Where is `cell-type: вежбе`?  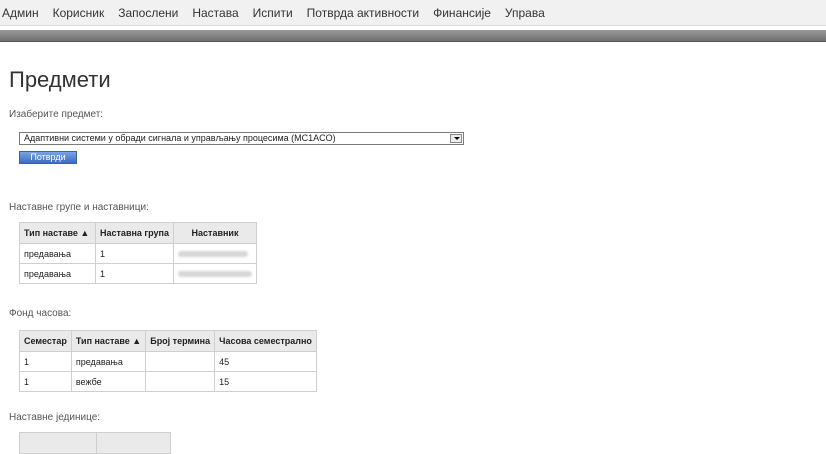 cell-type: вежбе is located at coordinates (108, 381).